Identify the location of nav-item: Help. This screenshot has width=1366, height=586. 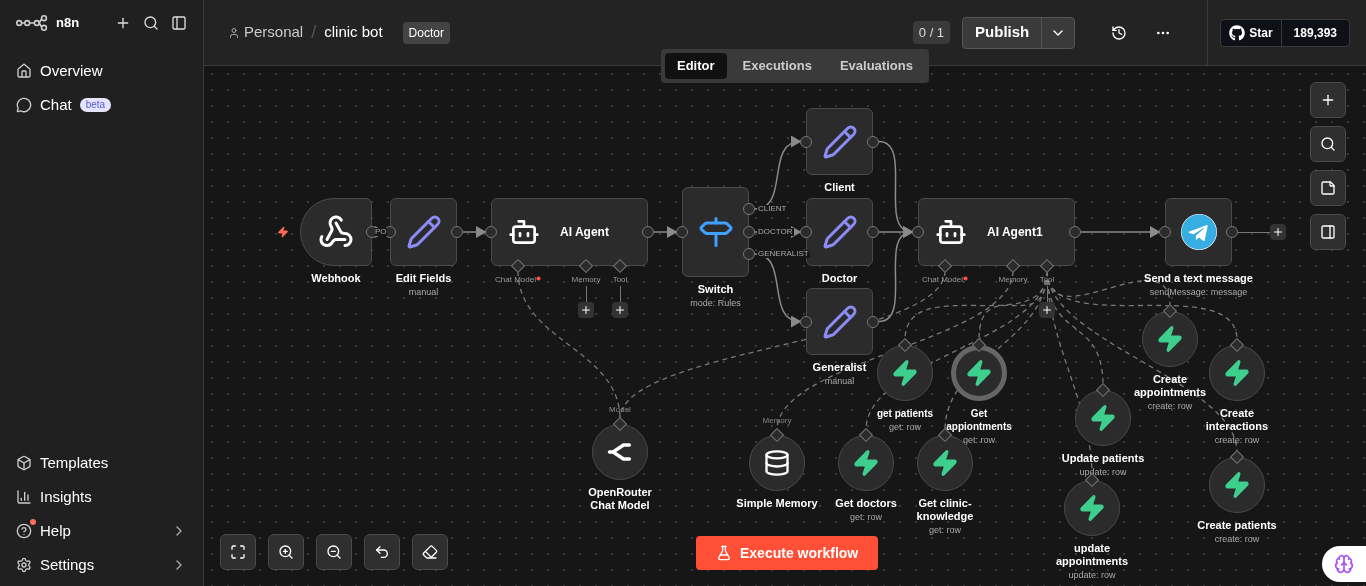
(101, 531).